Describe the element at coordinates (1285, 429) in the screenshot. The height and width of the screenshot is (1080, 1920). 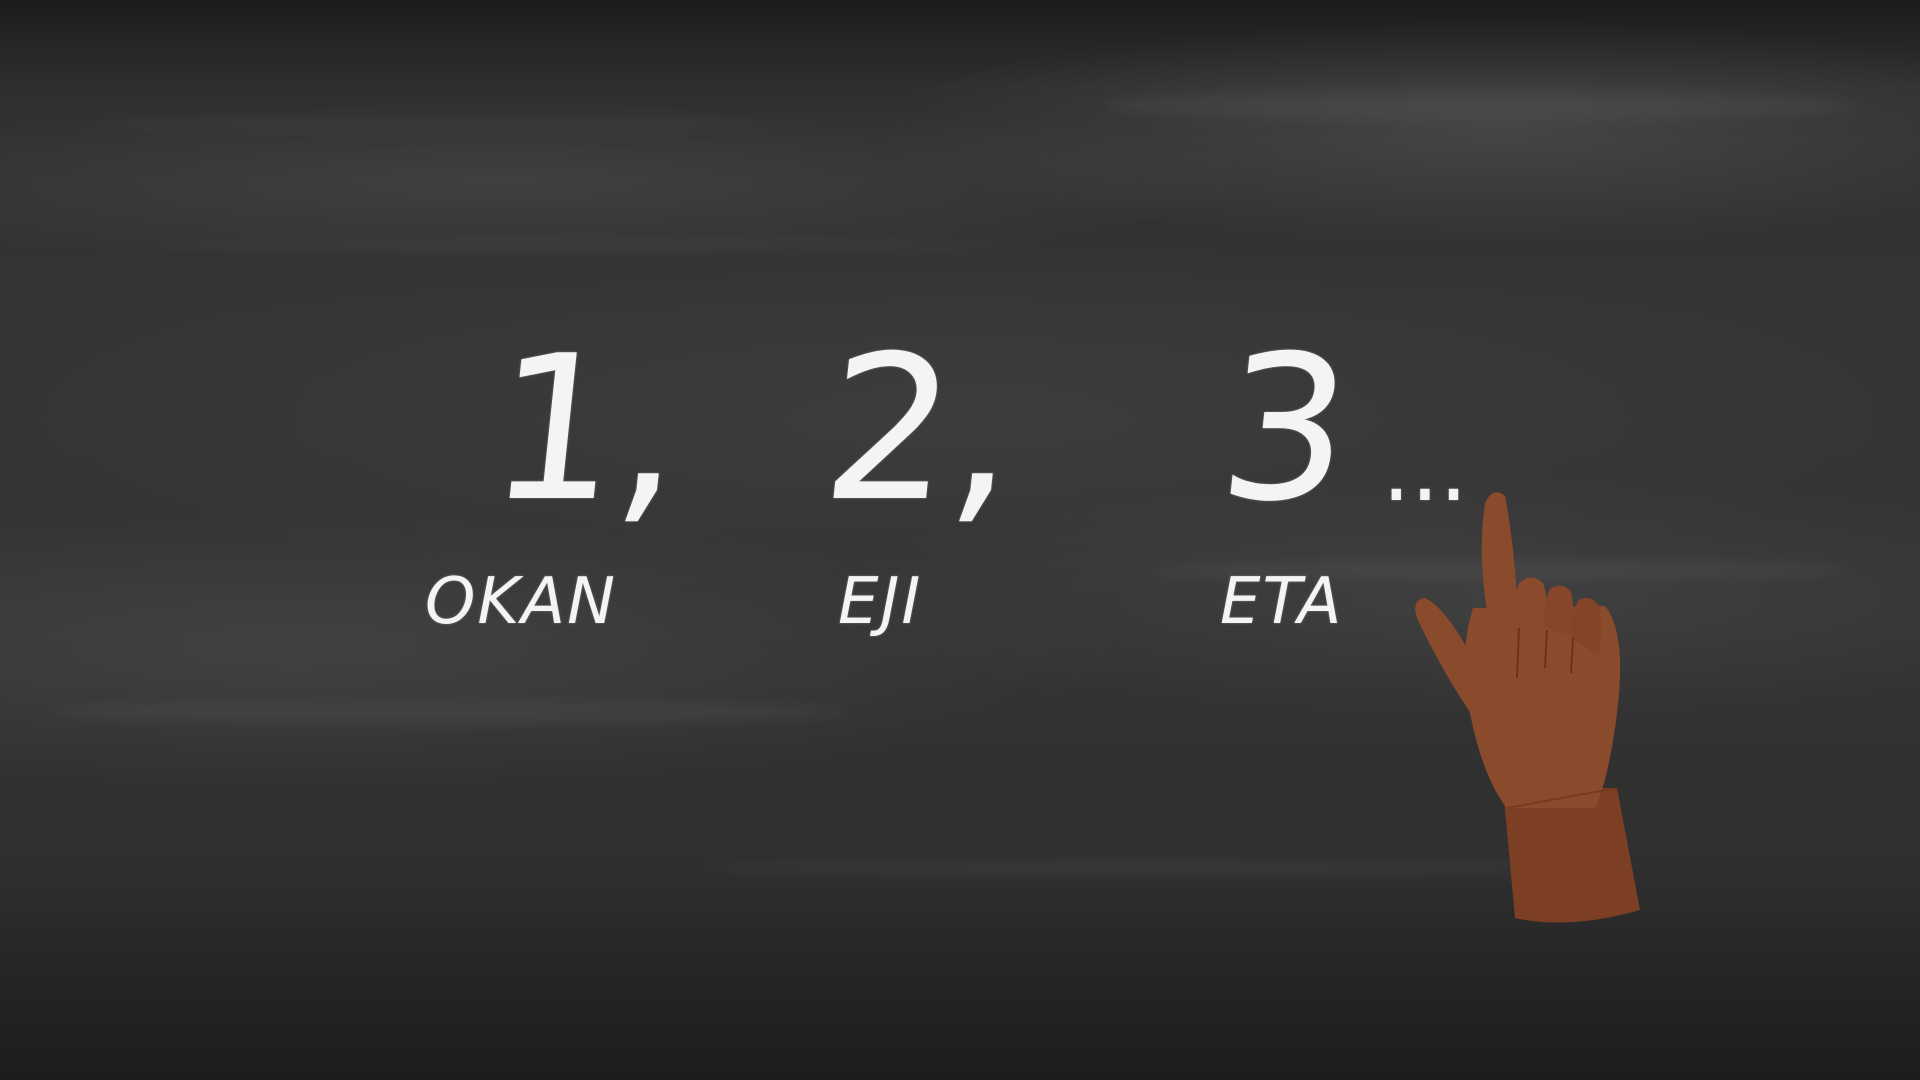
I see `numeral-three: 3` at that location.